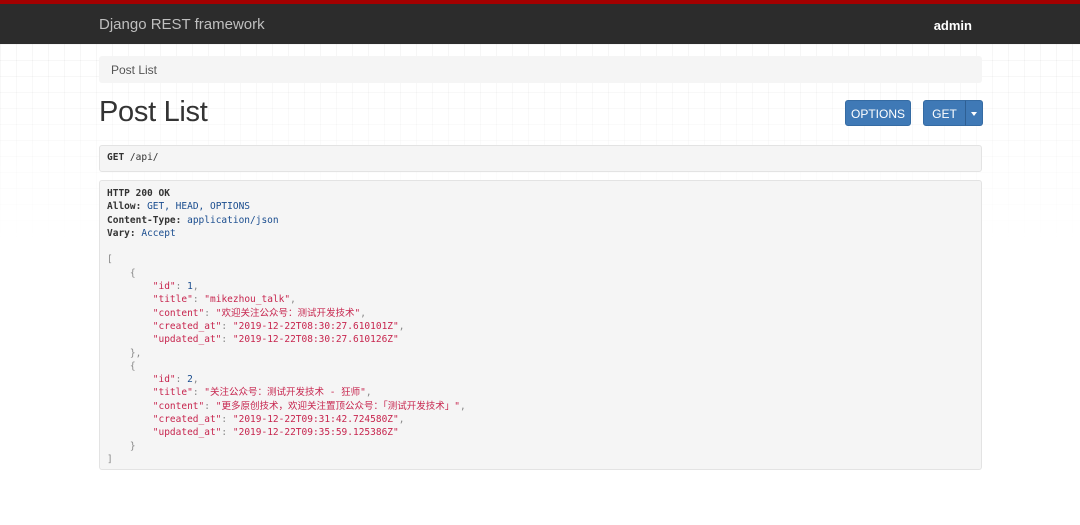 The width and height of the screenshot is (1080, 525). I want to click on header-name: Content-Type:, so click(144, 220).